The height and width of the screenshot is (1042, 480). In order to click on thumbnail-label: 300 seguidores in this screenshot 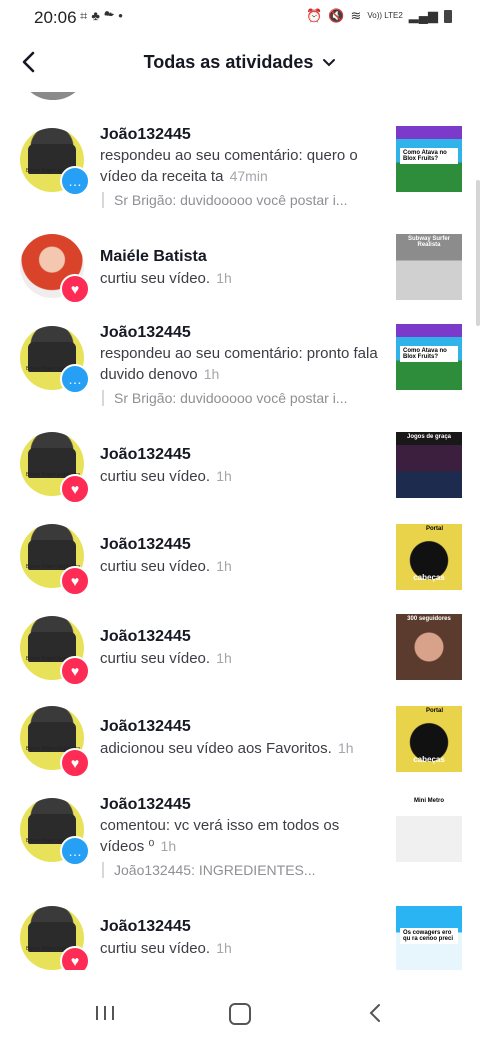, I will do `click(429, 619)`.